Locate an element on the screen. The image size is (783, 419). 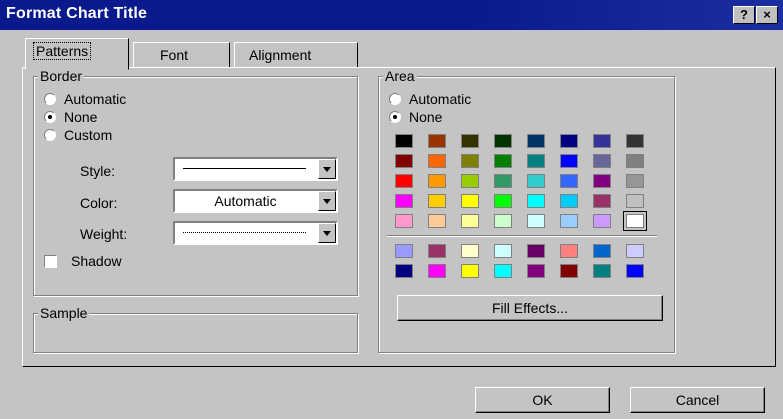
checkbox-icon is located at coordinates (50, 261).